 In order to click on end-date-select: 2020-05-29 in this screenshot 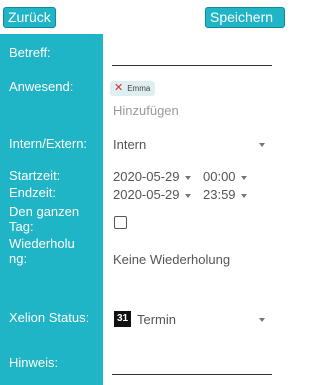, I will do `click(152, 194)`.